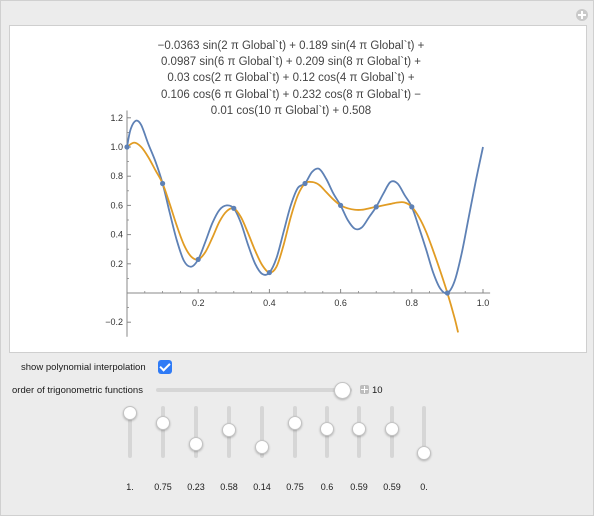  What do you see at coordinates (412, 303) in the screenshot?
I see `x-tick-label: 0.8` at bounding box center [412, 303].